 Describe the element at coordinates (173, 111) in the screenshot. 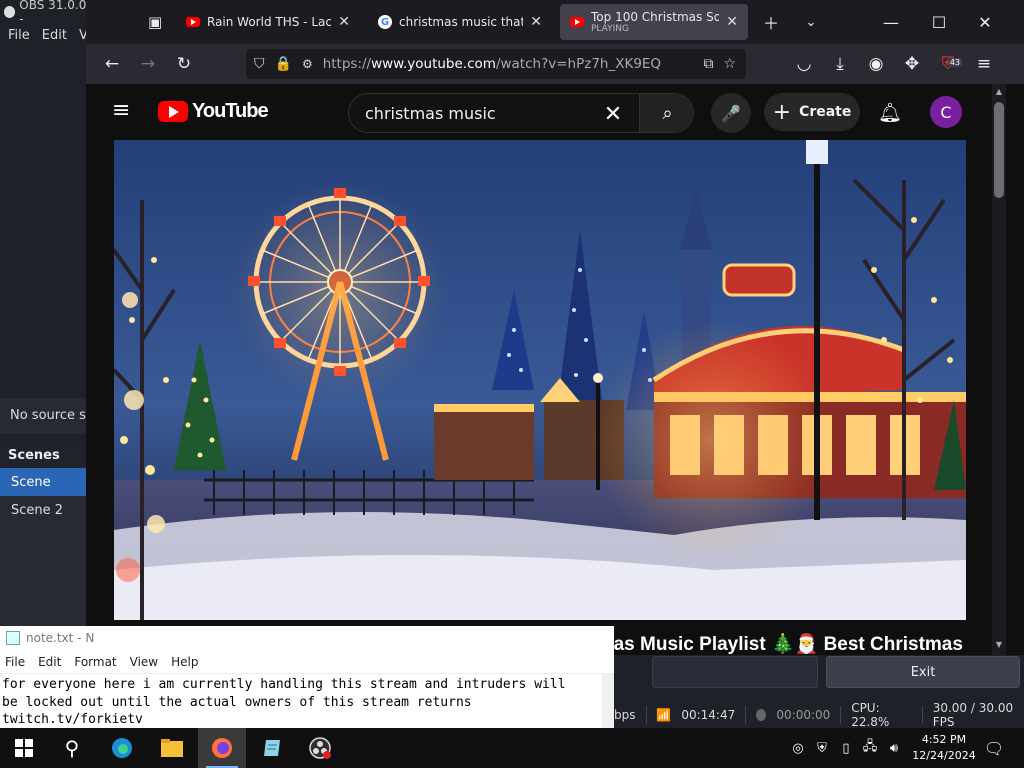

I see `youtube-logo-icon` at that location.